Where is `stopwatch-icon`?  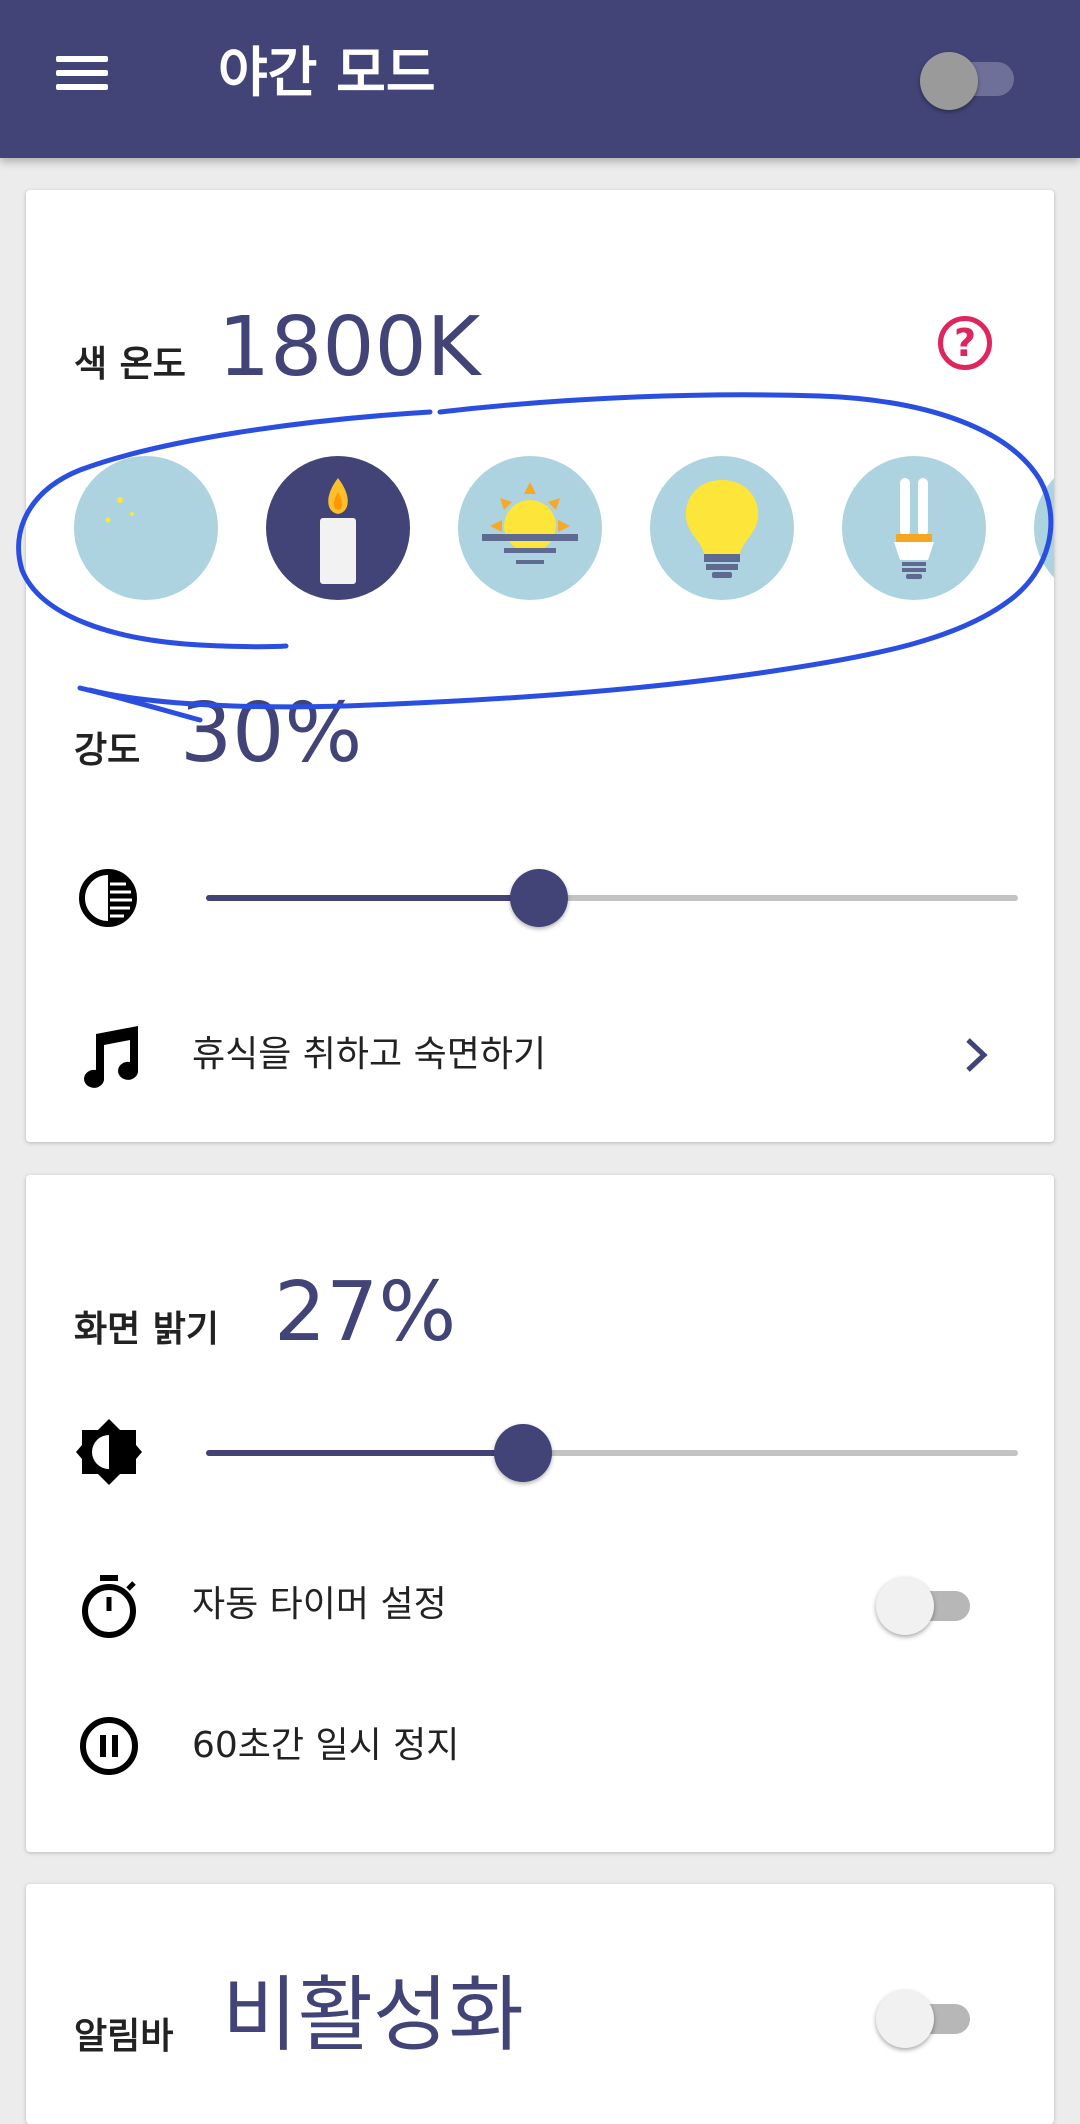
stopwatch-icon is located at coordinates (109, 1606).